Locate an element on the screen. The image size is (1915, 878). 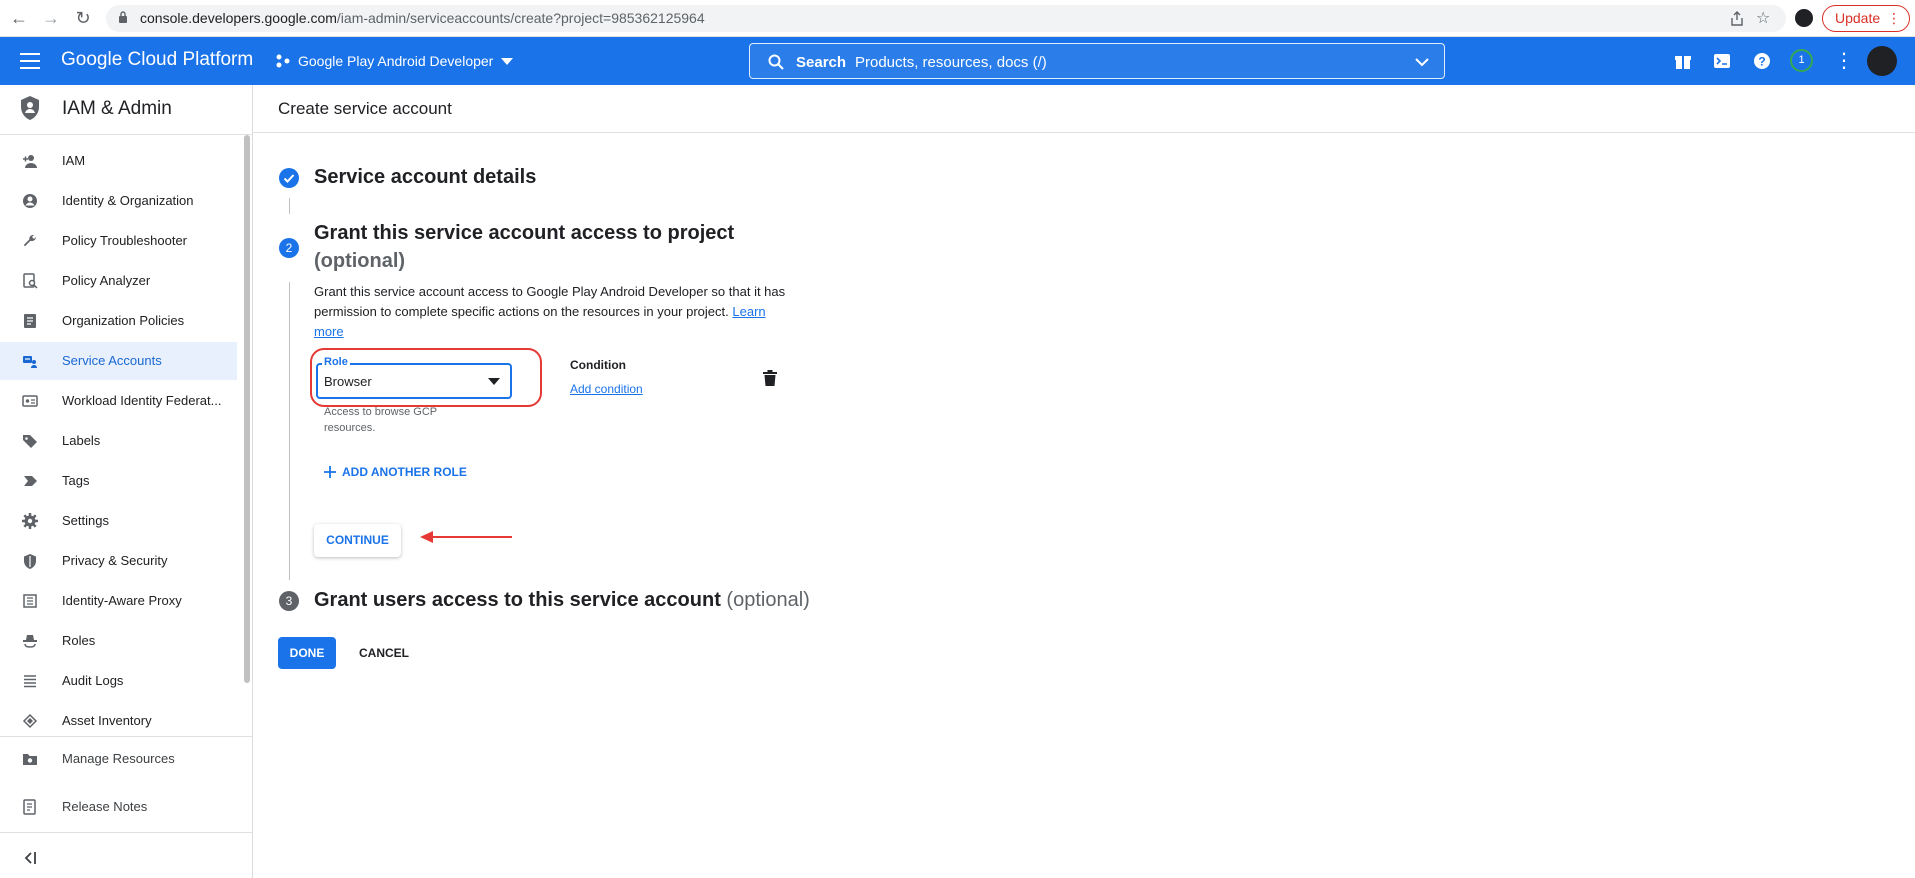
reload-icon: ↻ is located at coordinates (83, 18).